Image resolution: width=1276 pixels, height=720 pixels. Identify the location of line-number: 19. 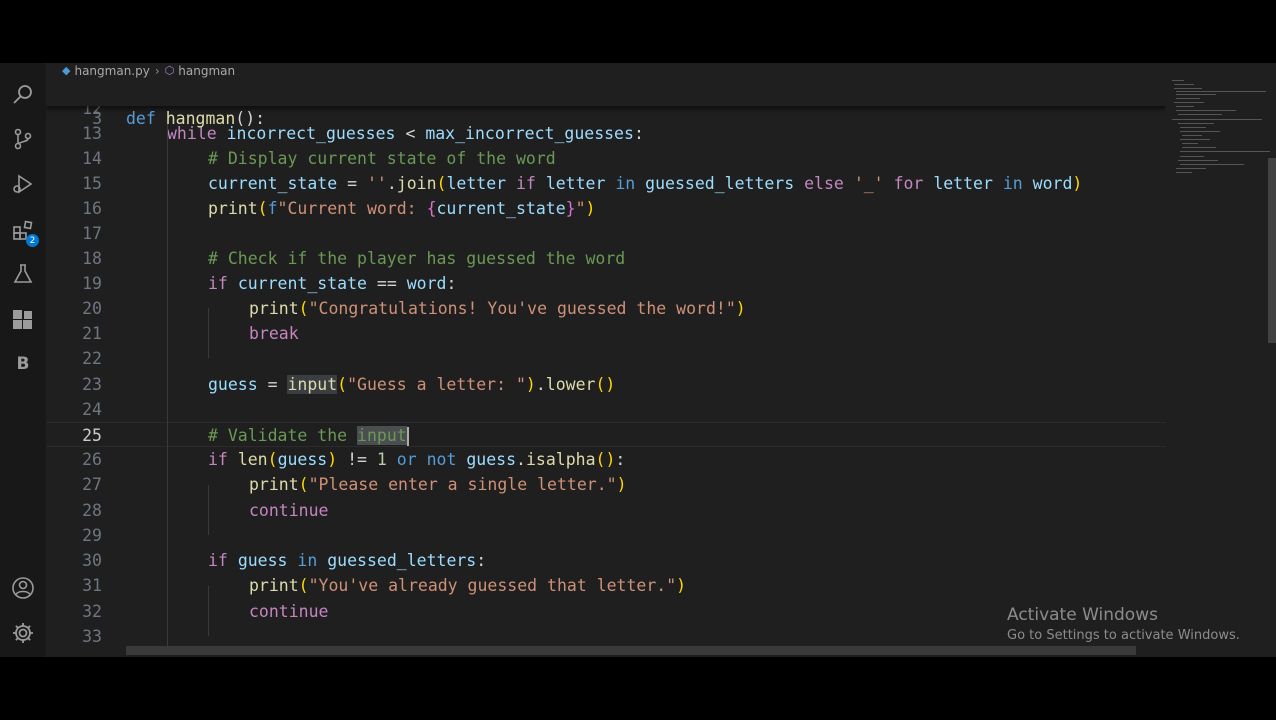
(92, 283).